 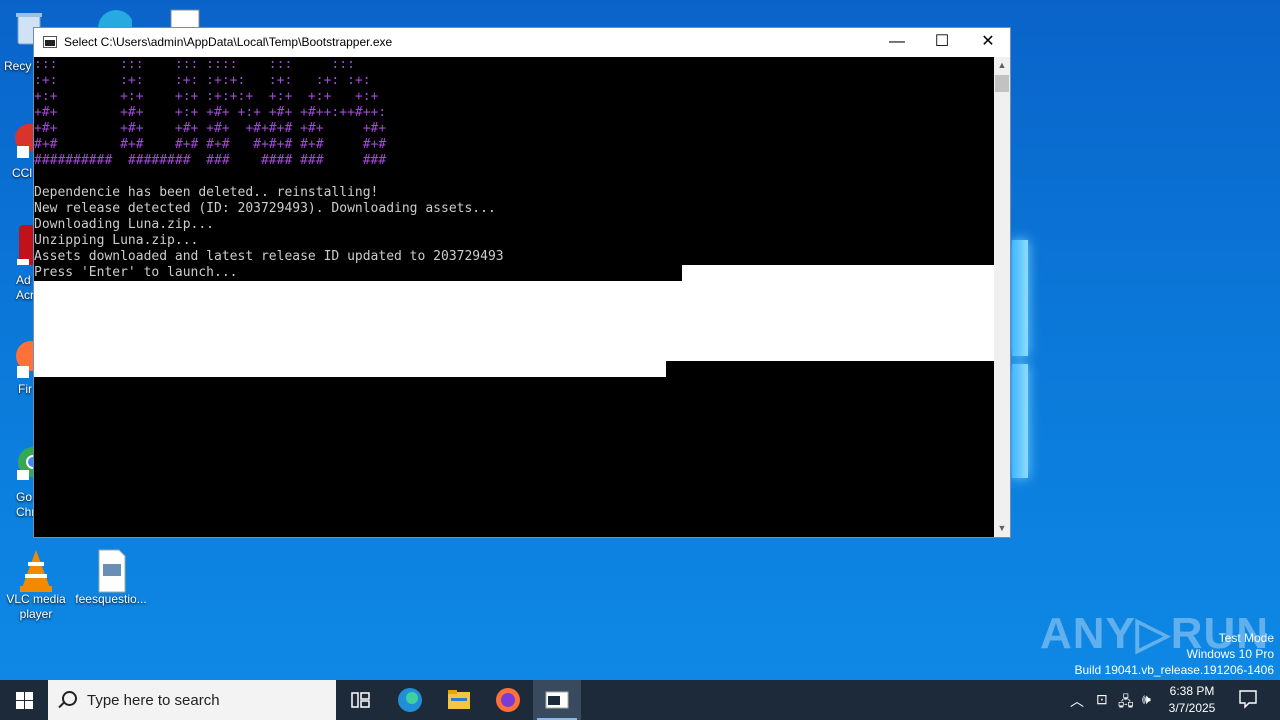 I want to click on ascii-art-line: ::: ::: ::: :::: ::: :::, so click(x=194, y=64).